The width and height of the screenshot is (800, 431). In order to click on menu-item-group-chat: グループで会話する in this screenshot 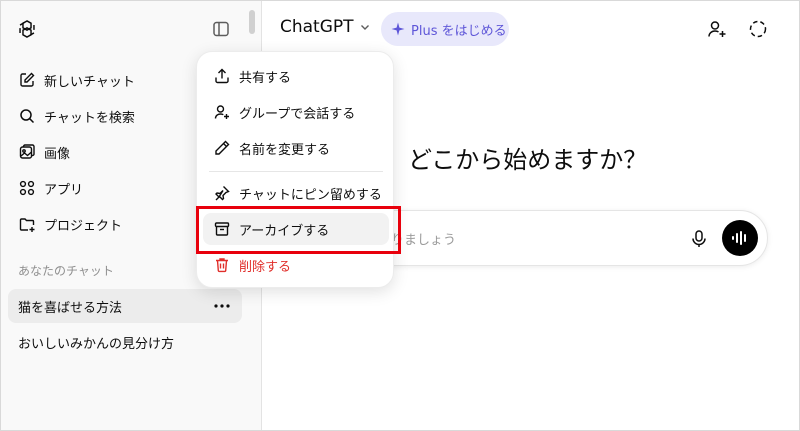, I will do `click(296, 112)`.